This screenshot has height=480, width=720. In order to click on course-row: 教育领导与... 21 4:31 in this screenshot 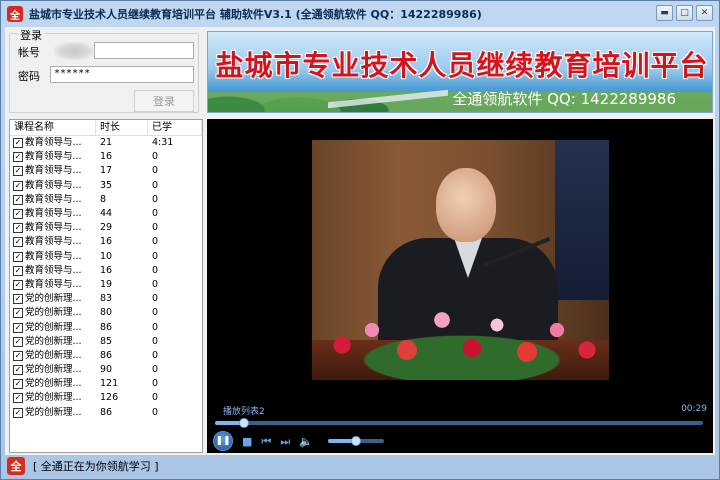, I will do `click(106, 143)`.